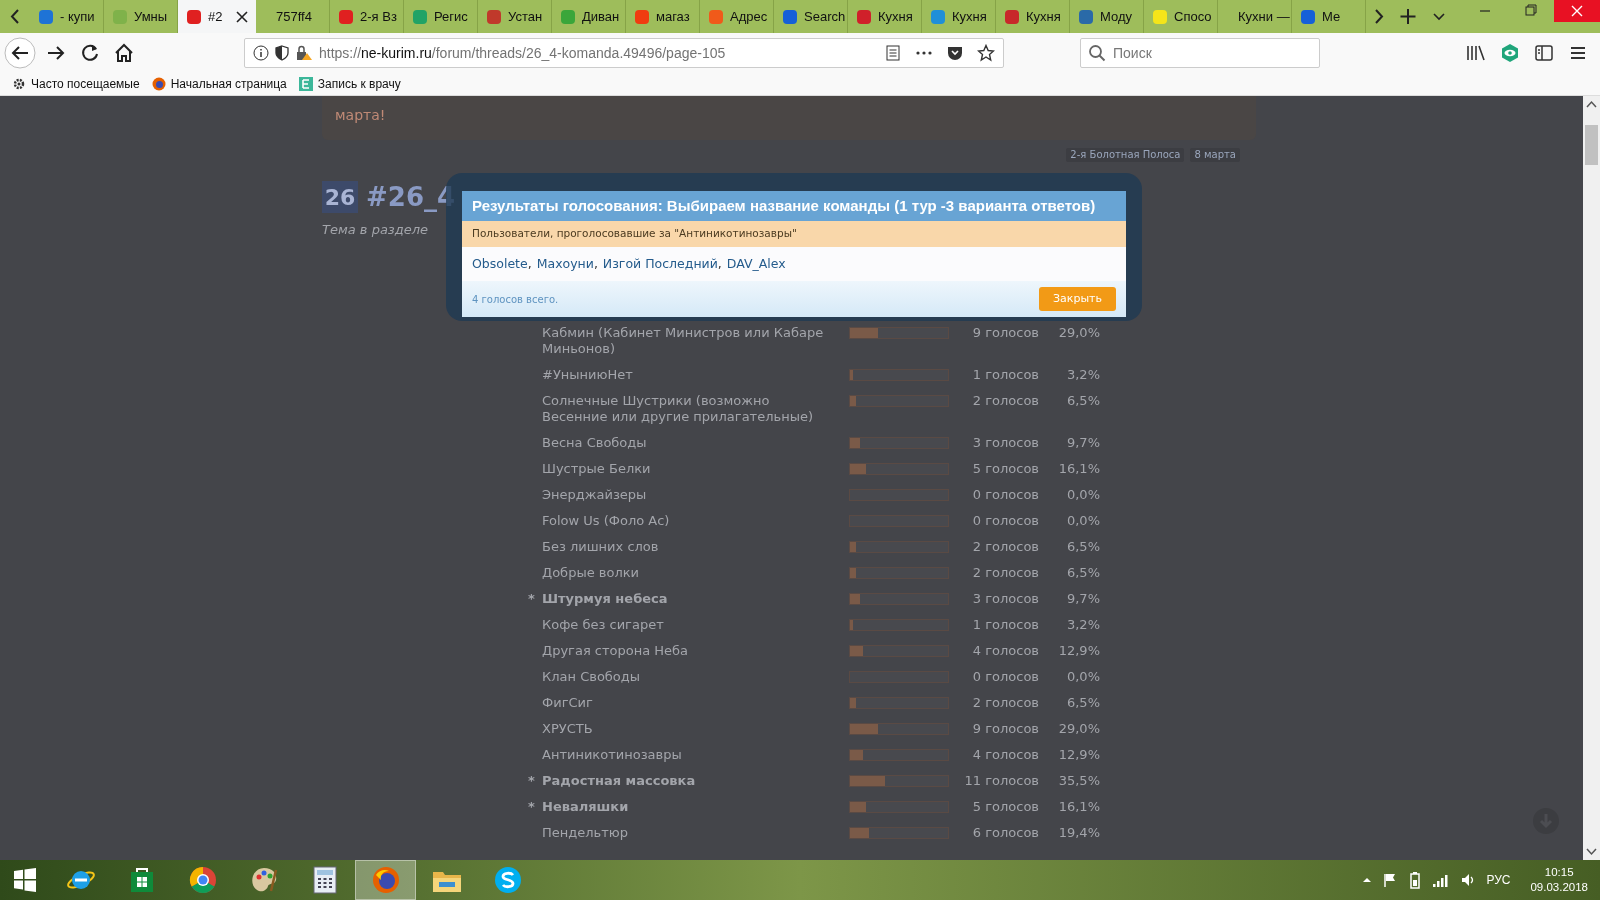  What do you see at coordinates (687, 340) in the screenshot?
I see `poll-option: Кабмин (Кабинет Министров или Кабаре Миньонов)` at bounding box center [687, 340].